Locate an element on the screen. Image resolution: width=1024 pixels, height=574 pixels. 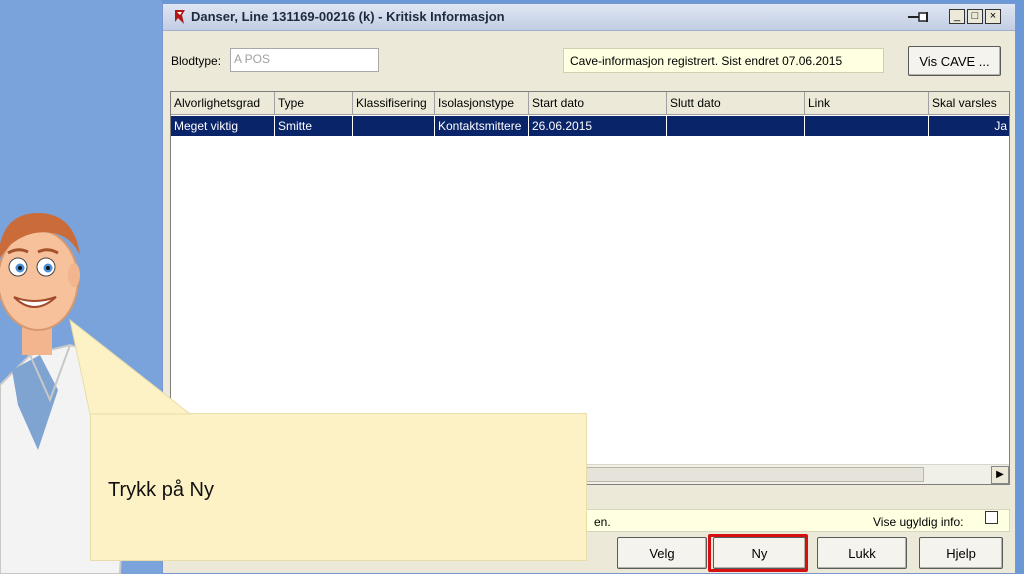
column-header: Klassifisering is located at coordinates (394, 103).